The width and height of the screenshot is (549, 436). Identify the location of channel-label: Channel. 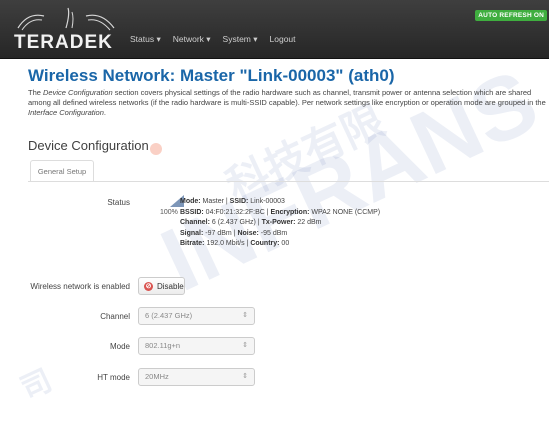
(115, 316).